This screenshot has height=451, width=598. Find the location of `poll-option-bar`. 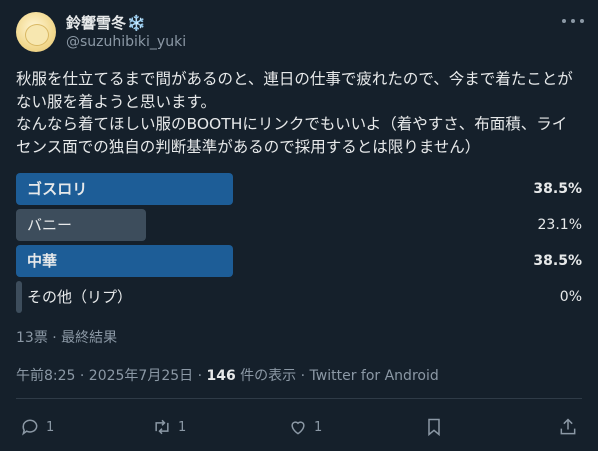

poll-option-bar is located at coordinates (19, 297).